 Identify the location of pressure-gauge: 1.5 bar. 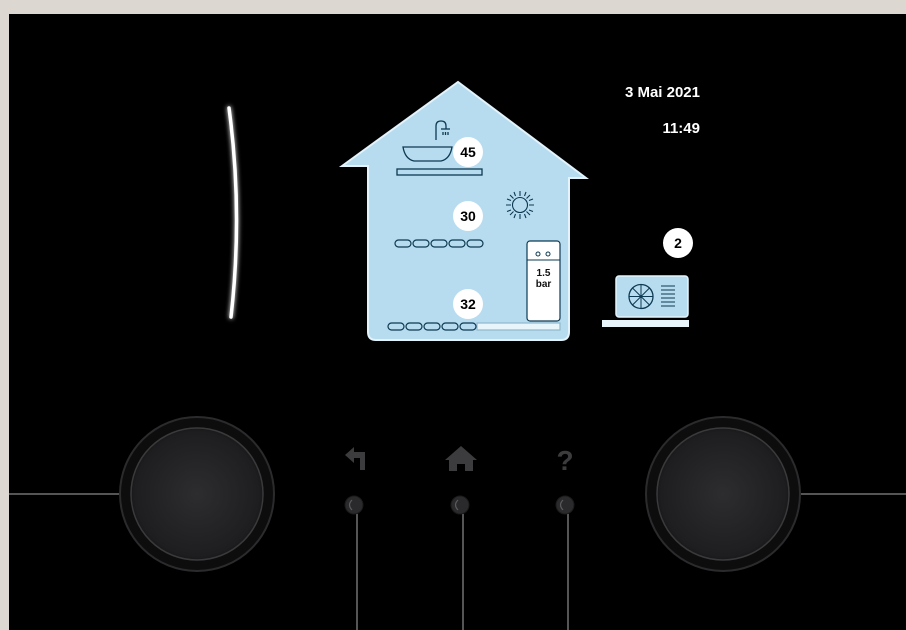
(543, 281).